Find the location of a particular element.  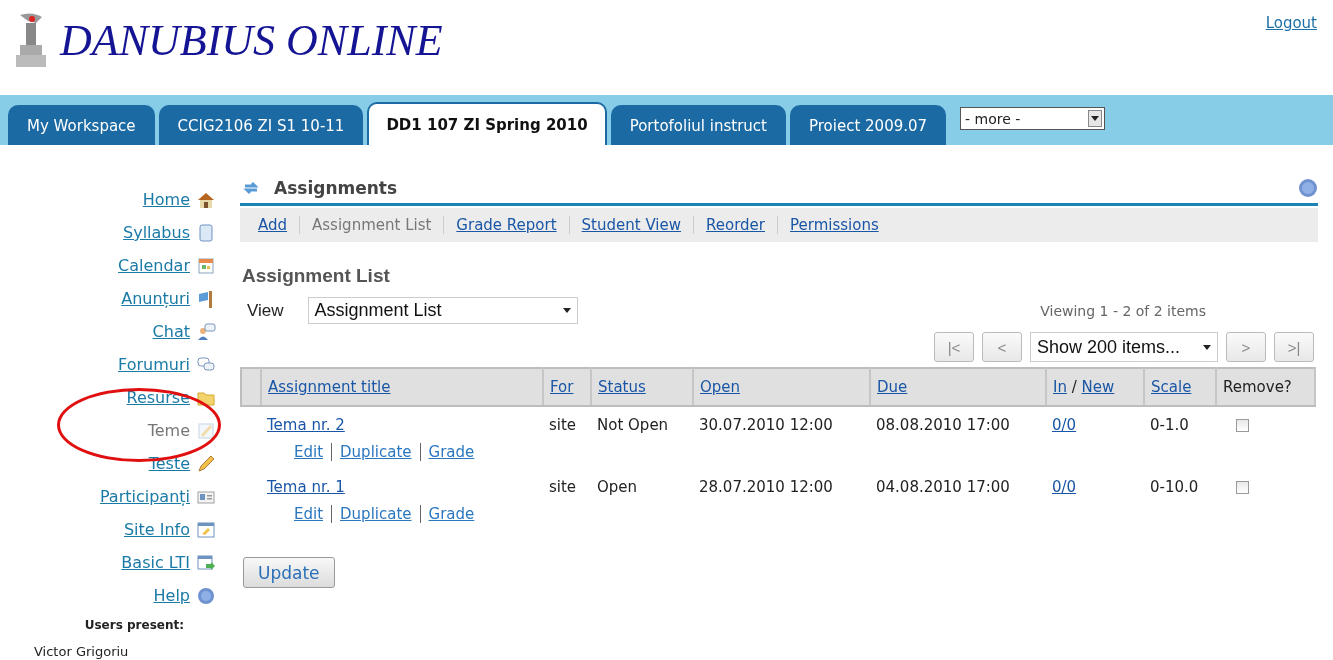

view-label: View is located at coordinates (265, 310).